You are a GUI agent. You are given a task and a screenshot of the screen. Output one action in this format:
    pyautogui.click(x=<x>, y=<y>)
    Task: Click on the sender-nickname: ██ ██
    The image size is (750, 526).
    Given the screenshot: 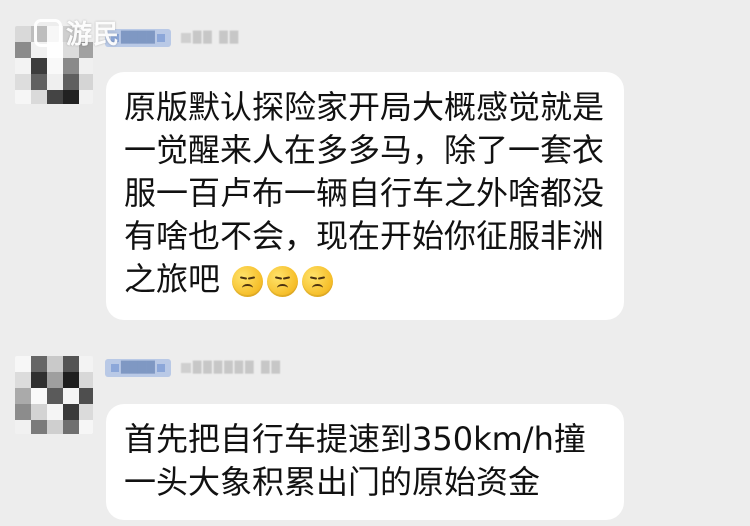 What is the action you would take?
    pyautogui.click(x=210, y=38)
    